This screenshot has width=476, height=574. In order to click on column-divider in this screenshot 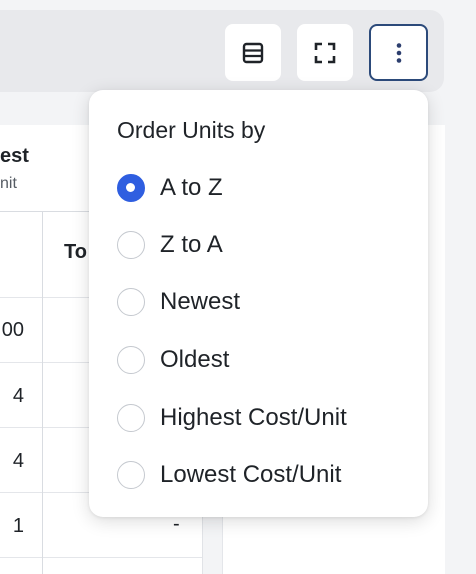, I will do `click(42, 392)`.